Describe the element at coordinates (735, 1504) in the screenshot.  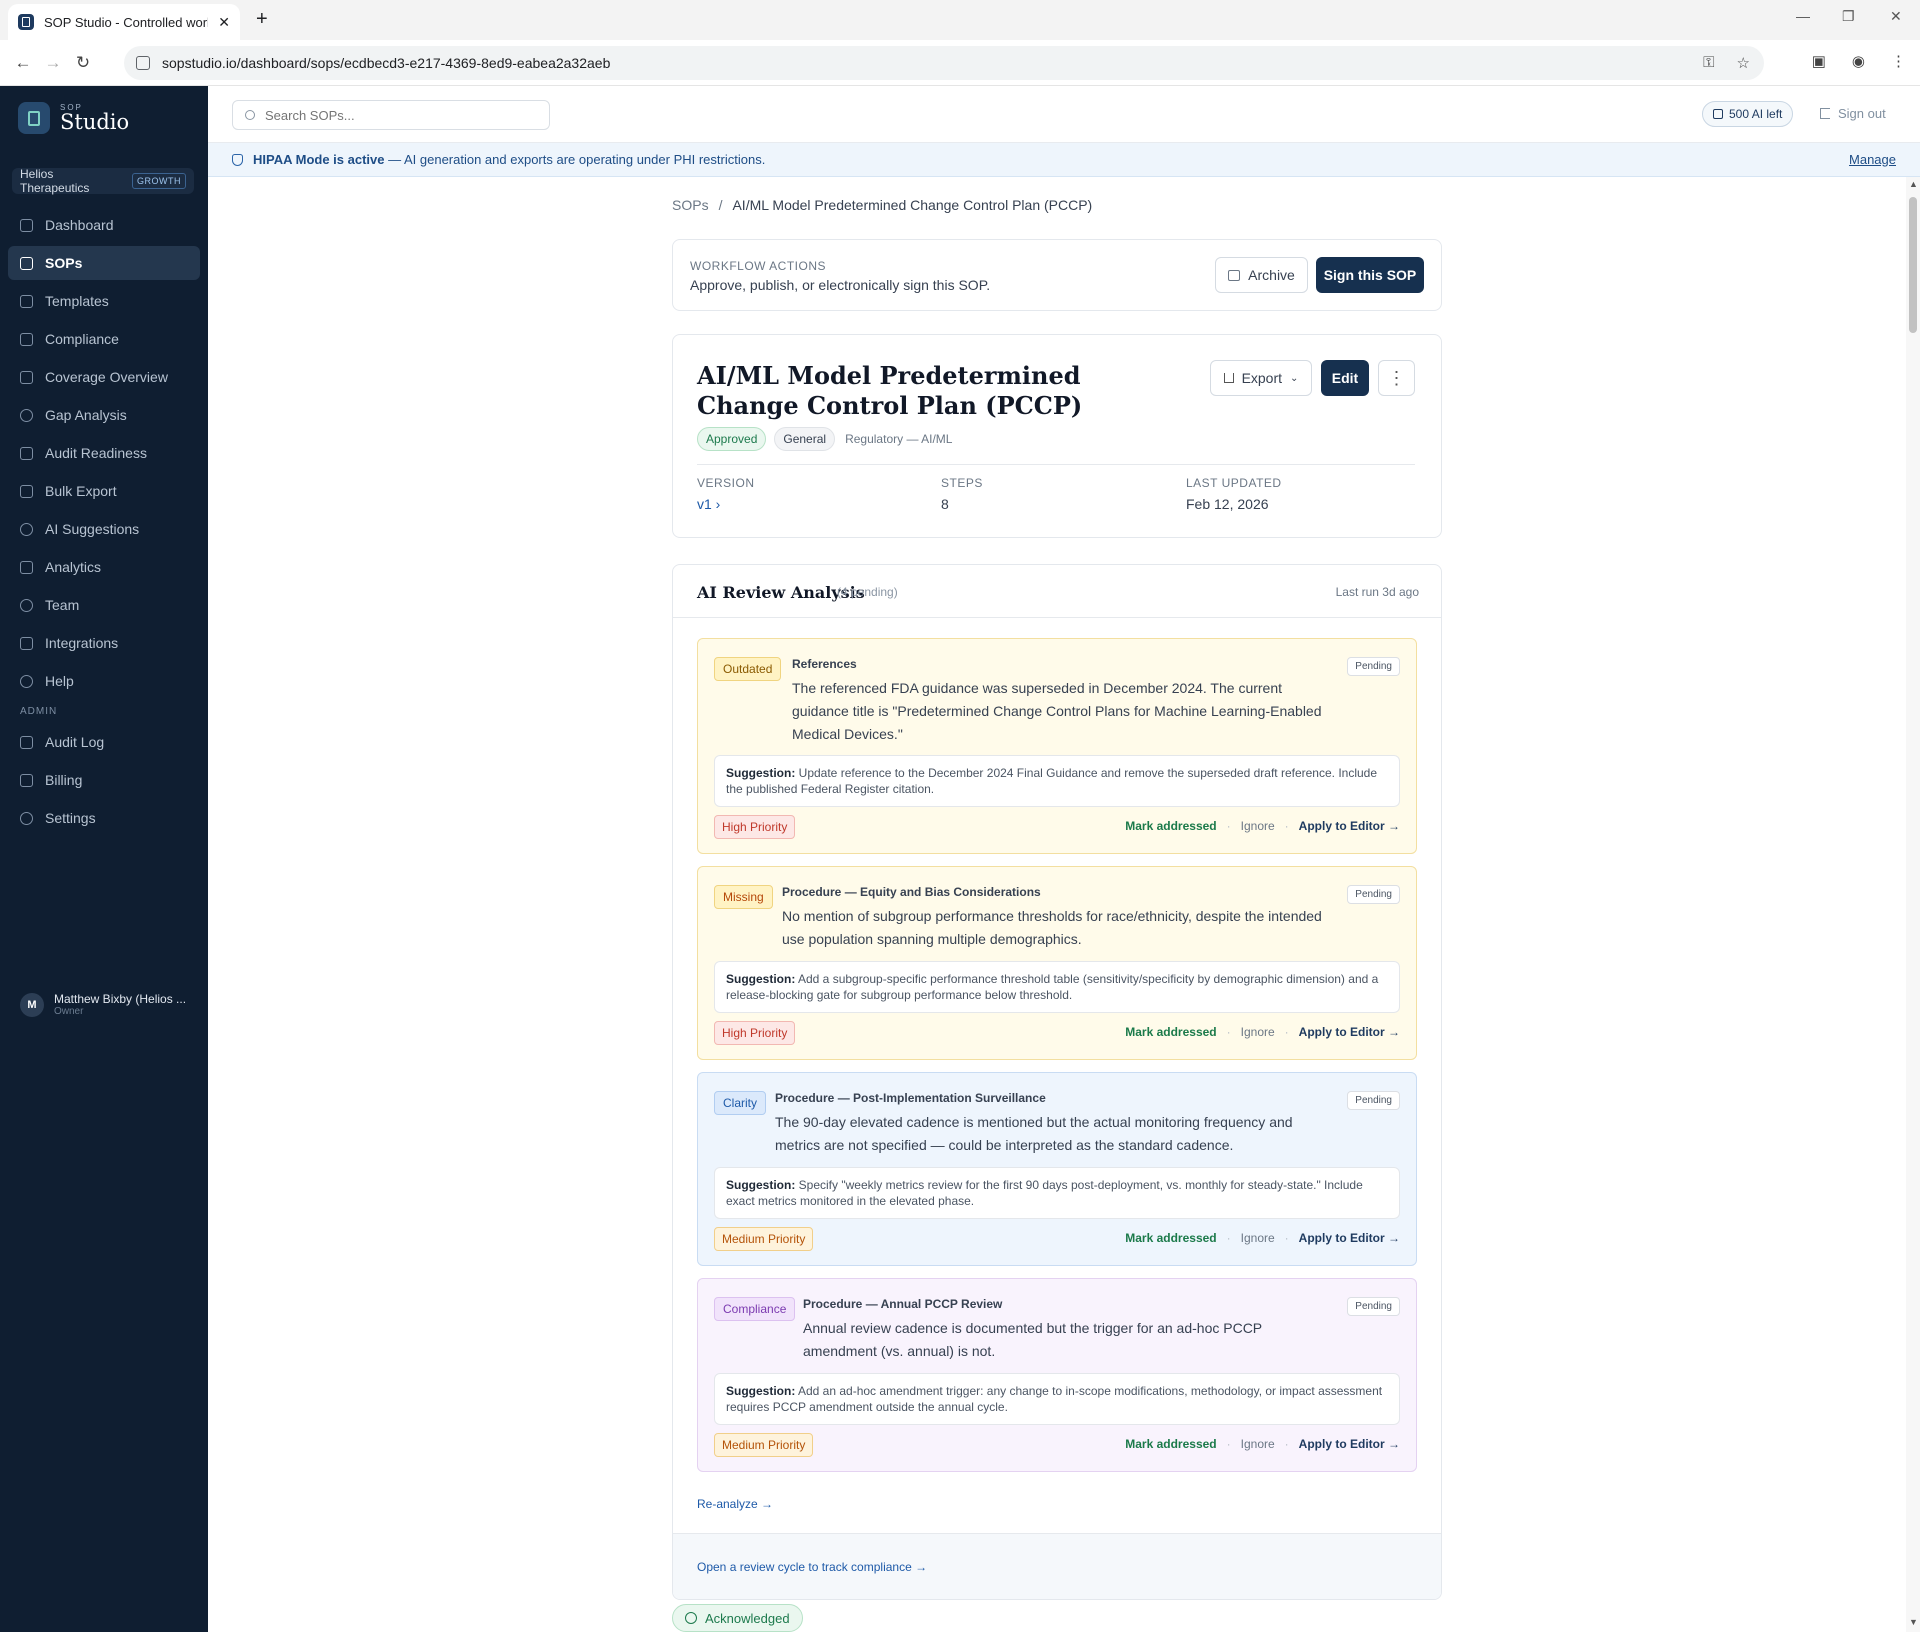
I see `re-analyze-link: Re-analyze →` at that location.